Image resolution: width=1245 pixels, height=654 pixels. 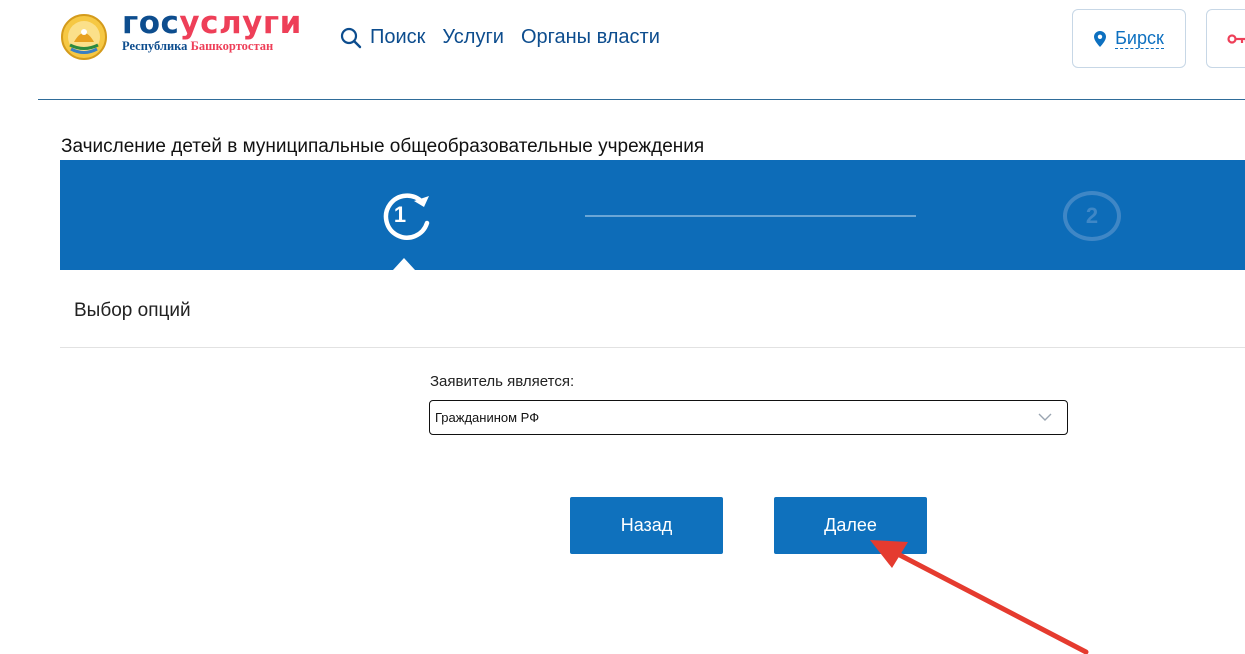 I want to click on header-divider, so click(x=641, y=99).